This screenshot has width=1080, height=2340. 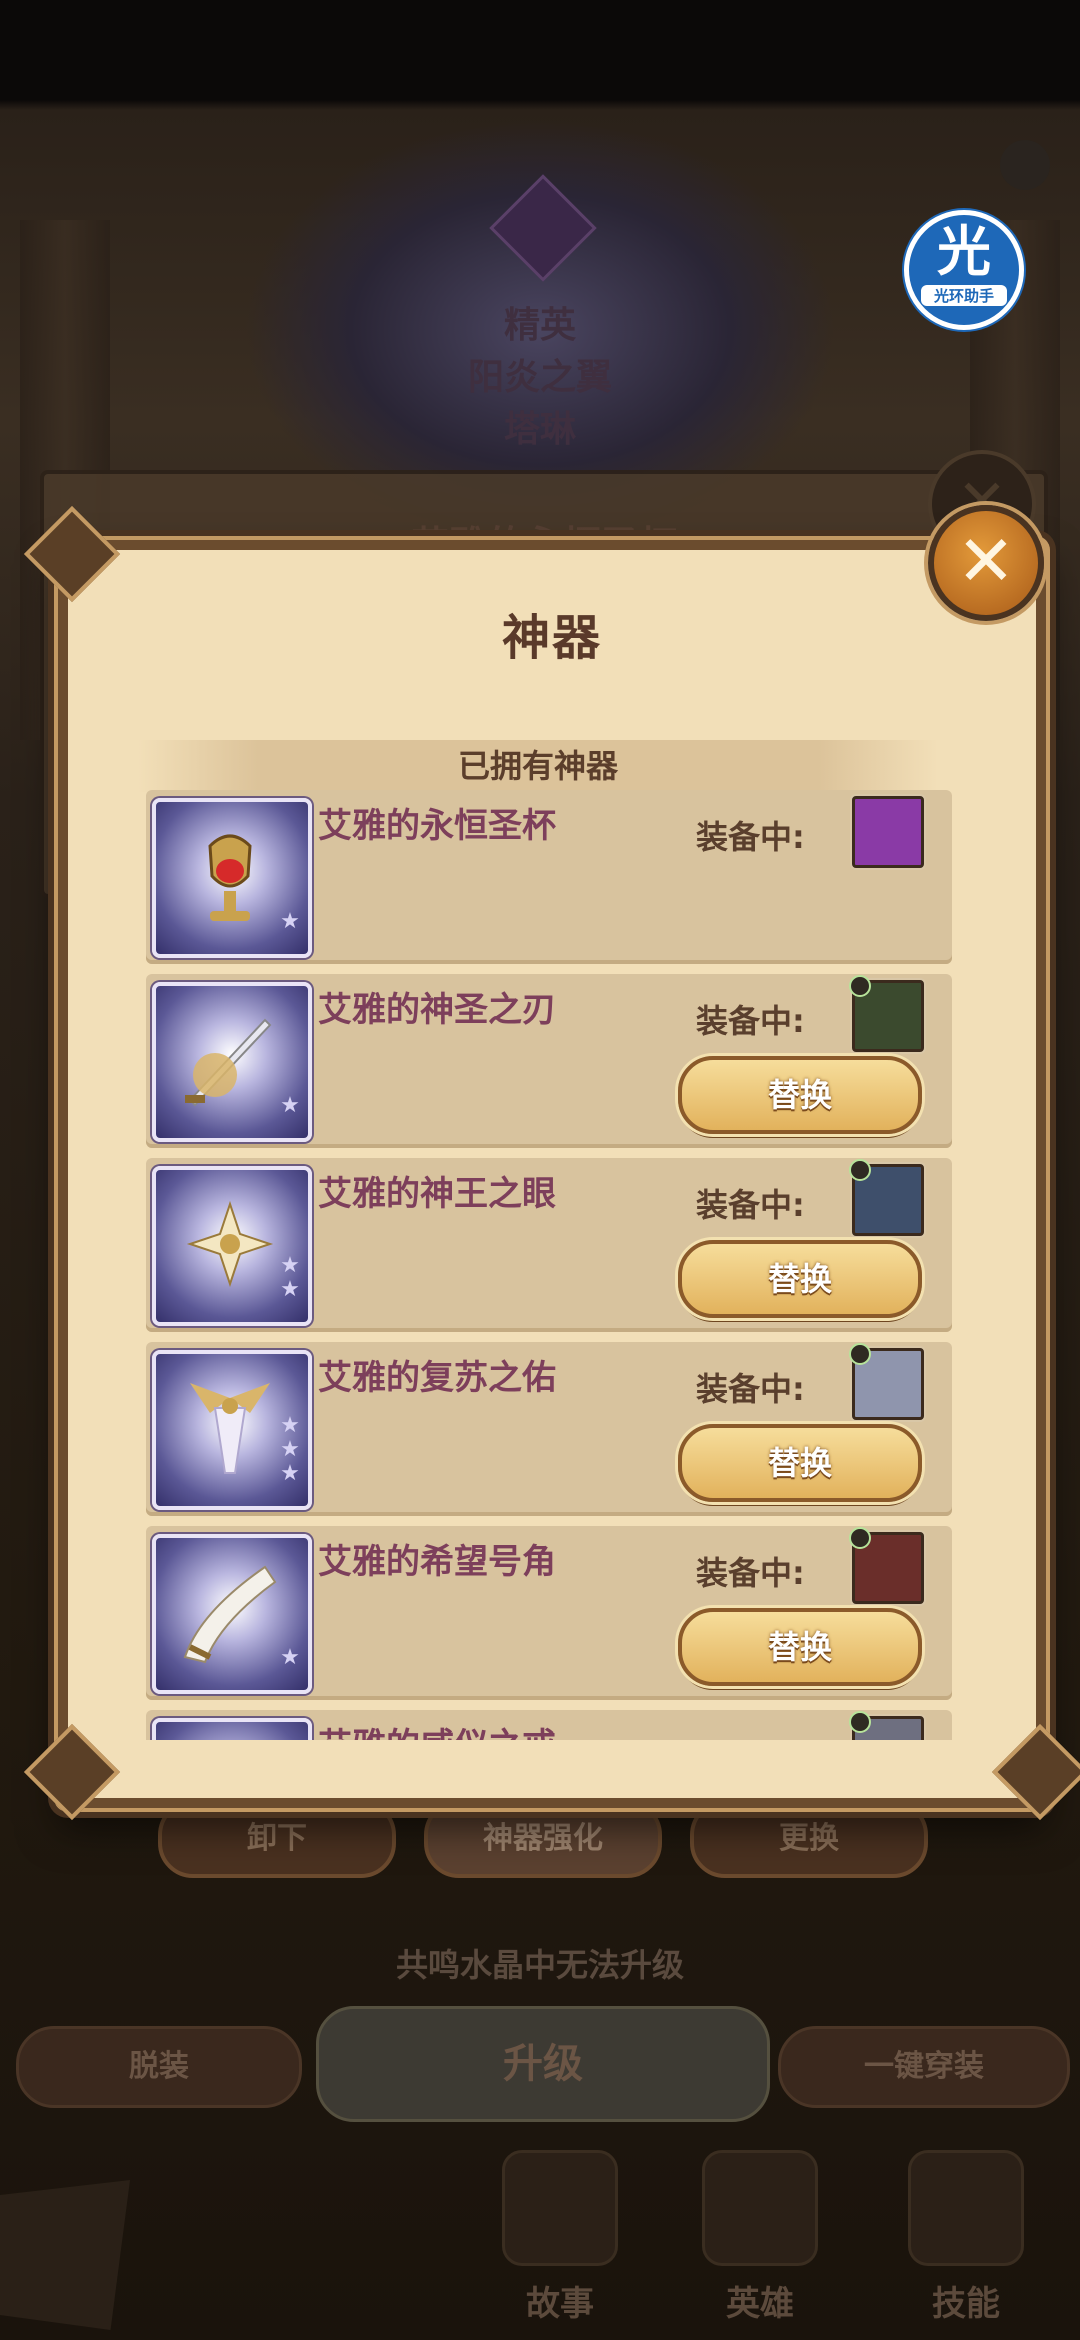 What do you see at coordinates (560, 2208) in the screenshot?
I see `book-icon` at bounding box center [560, 2208].